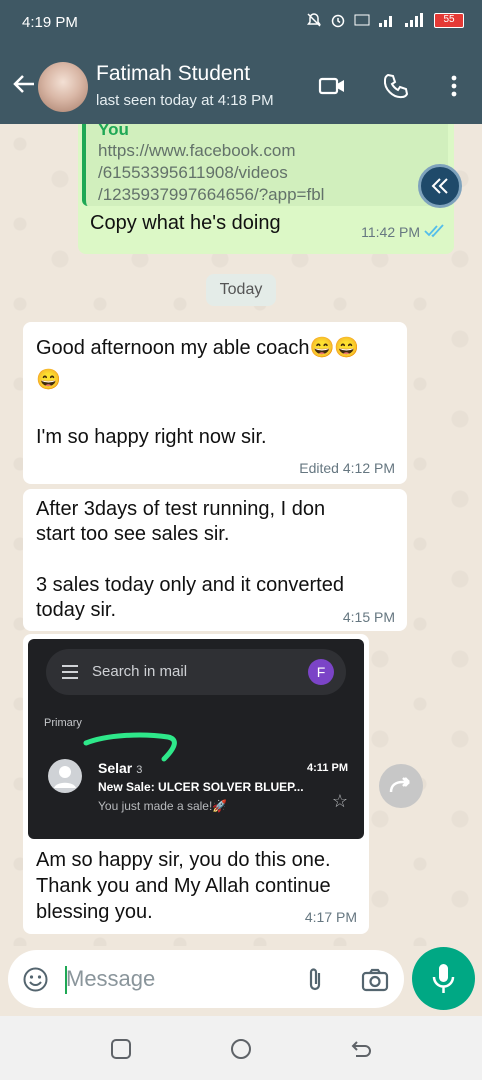 The height and width of the screenshot is (1080, 482). I want to click on message-text-line2: start too see sales sir., so click(133, 534).